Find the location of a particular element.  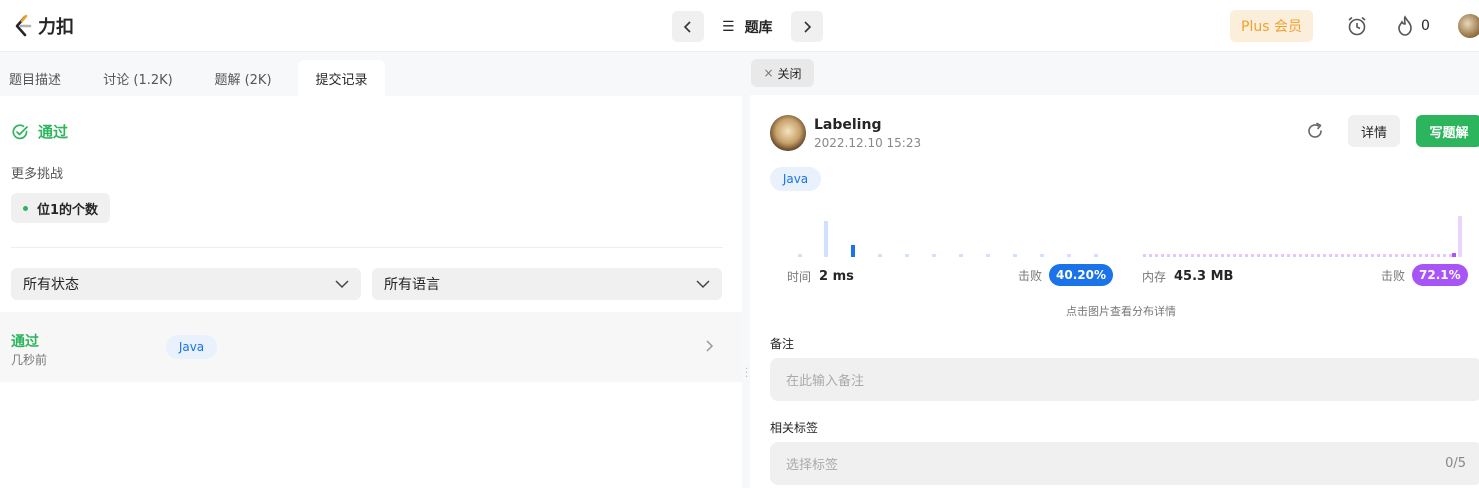

memory-beats-badge: 72.1% is located at coordinates (1440, 275).